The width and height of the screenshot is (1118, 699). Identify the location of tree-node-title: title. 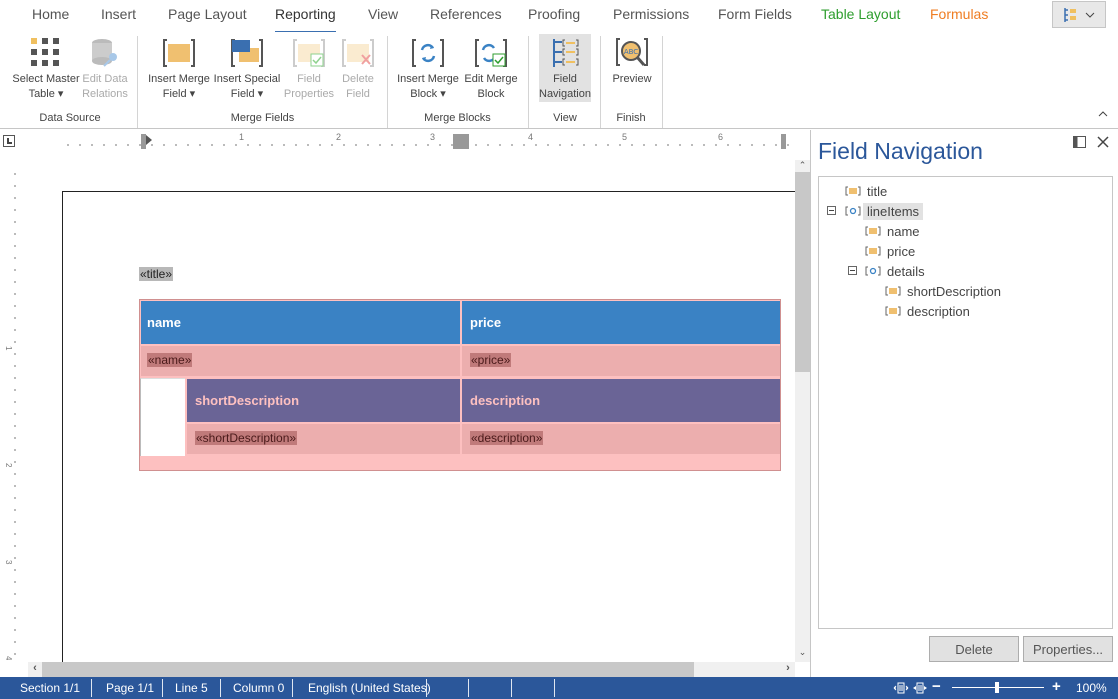
(866, 191).